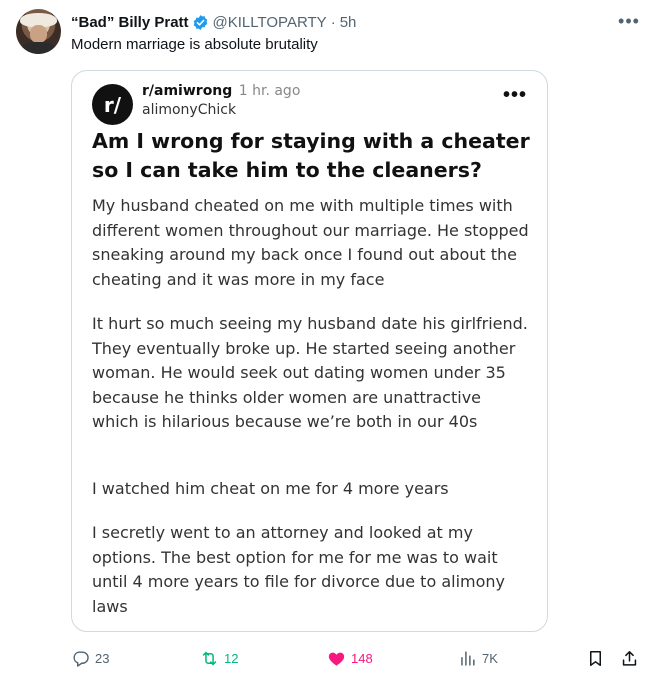  Describe the element at coordinates (112, 104) in the screenshot. I see `subreddit-logo: r/` at that location.